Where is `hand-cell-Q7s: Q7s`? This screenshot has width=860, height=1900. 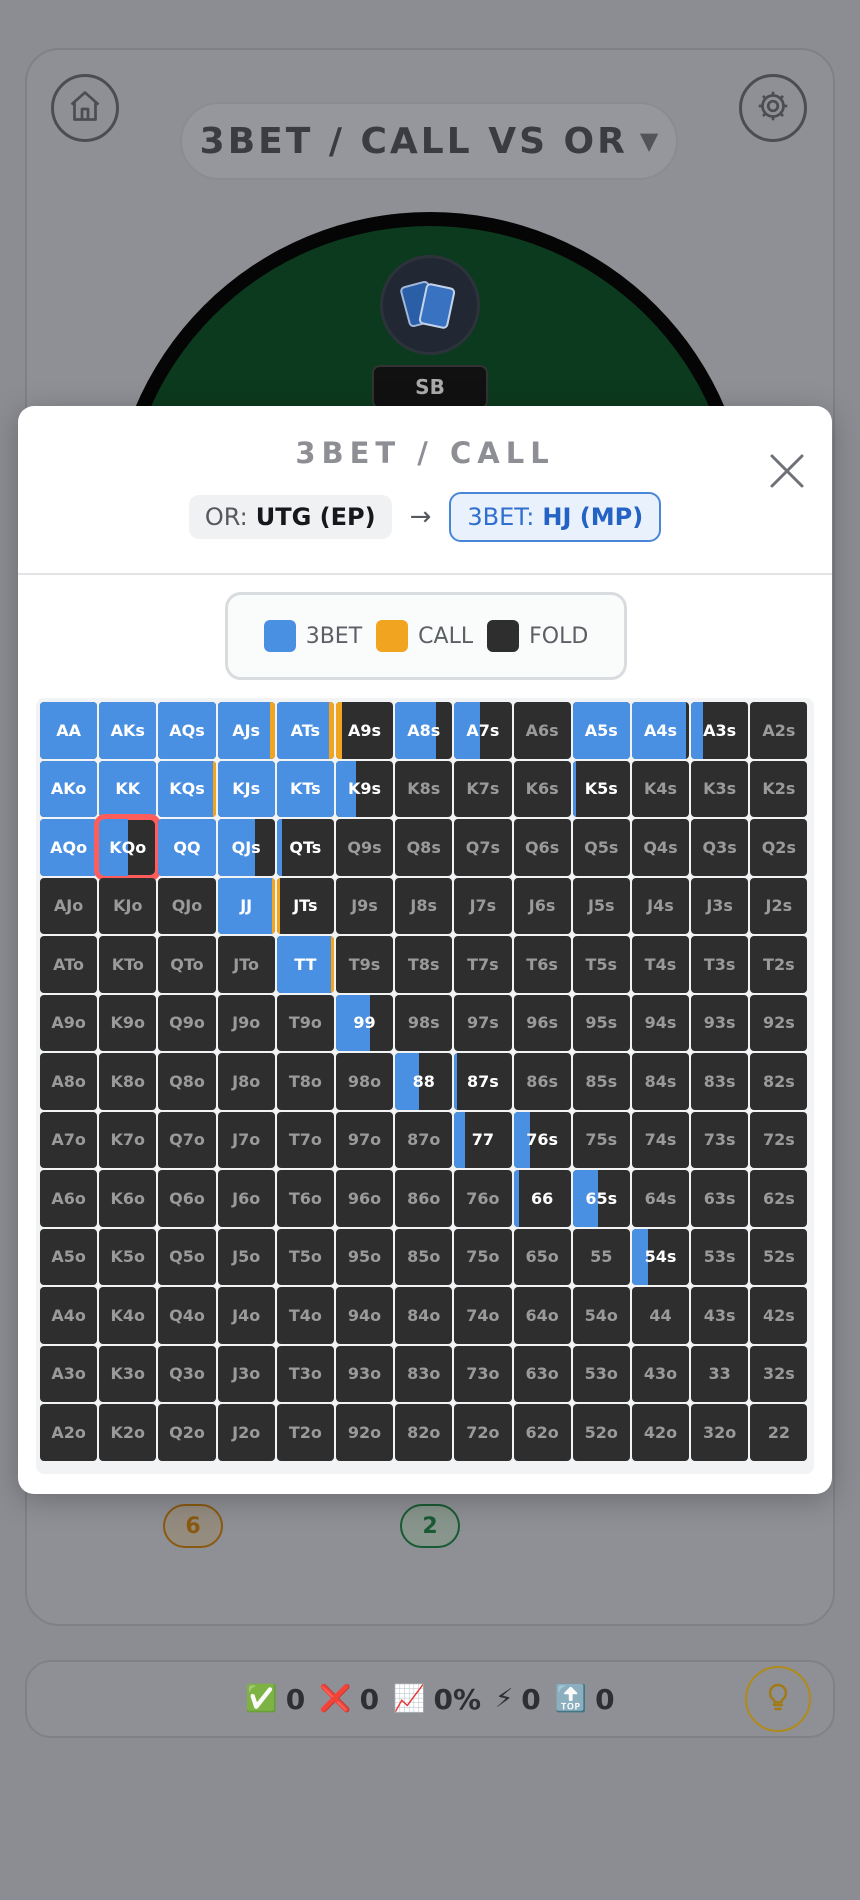
hand-cell-Q7s: Q7s is located at coordinates (483, 847).